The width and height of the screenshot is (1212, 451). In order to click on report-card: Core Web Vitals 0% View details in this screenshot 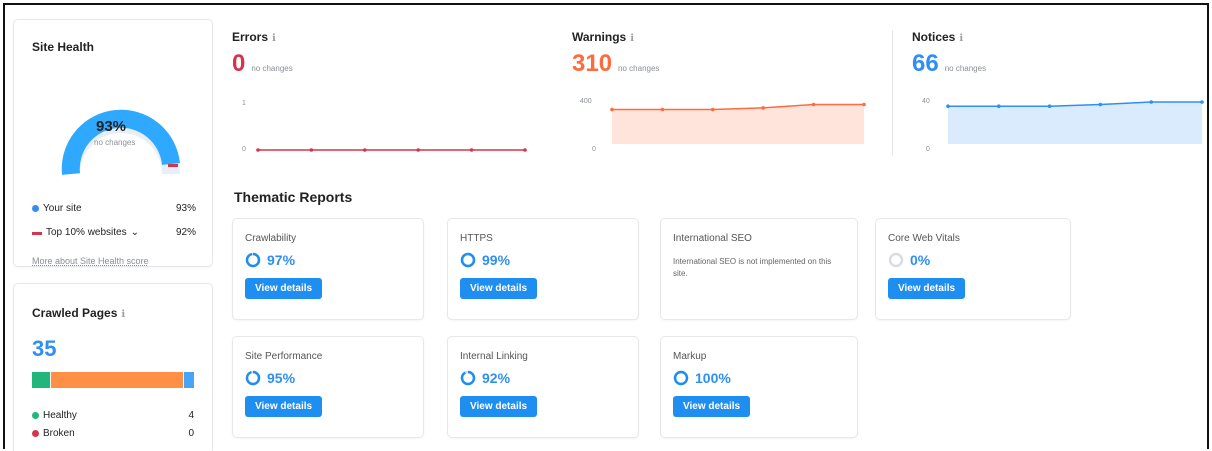, I will do `click(973, 269)`.